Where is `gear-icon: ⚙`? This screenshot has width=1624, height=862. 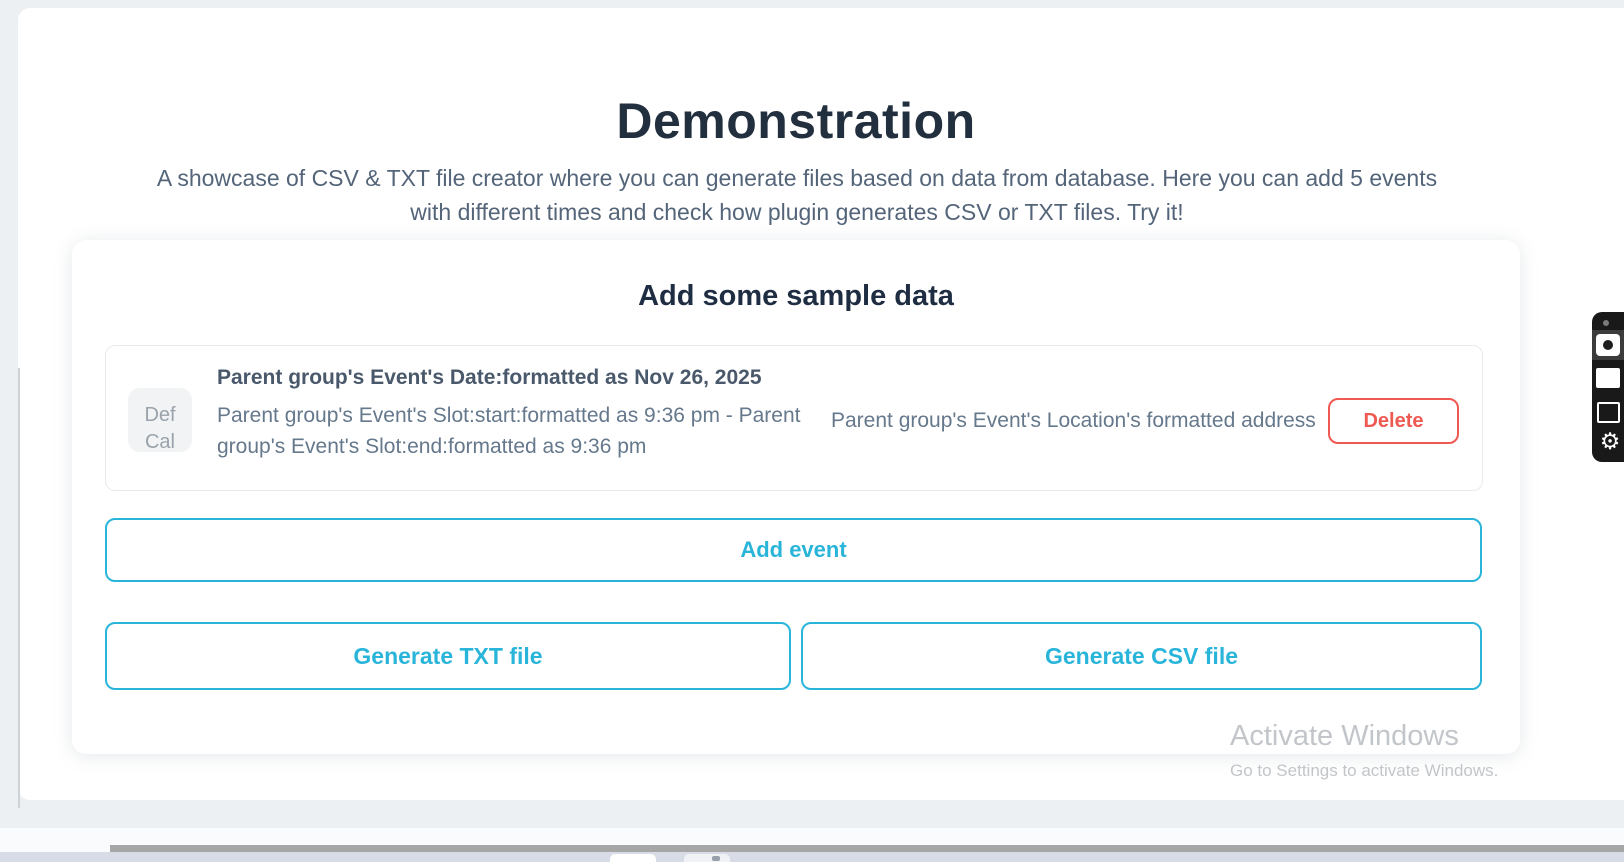 gear-icon: ⚙ is located at coordinates (1609, 441).